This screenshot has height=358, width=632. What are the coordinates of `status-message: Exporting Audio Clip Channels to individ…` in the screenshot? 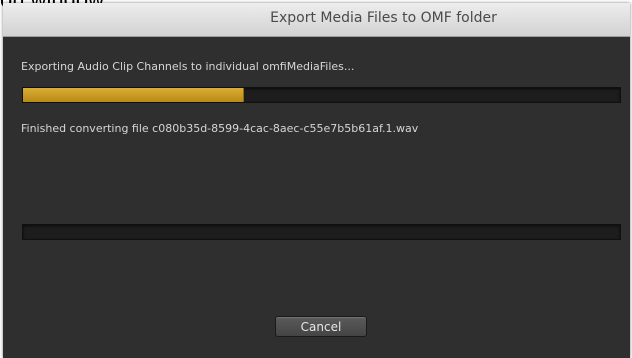 It's located at (188, 66).